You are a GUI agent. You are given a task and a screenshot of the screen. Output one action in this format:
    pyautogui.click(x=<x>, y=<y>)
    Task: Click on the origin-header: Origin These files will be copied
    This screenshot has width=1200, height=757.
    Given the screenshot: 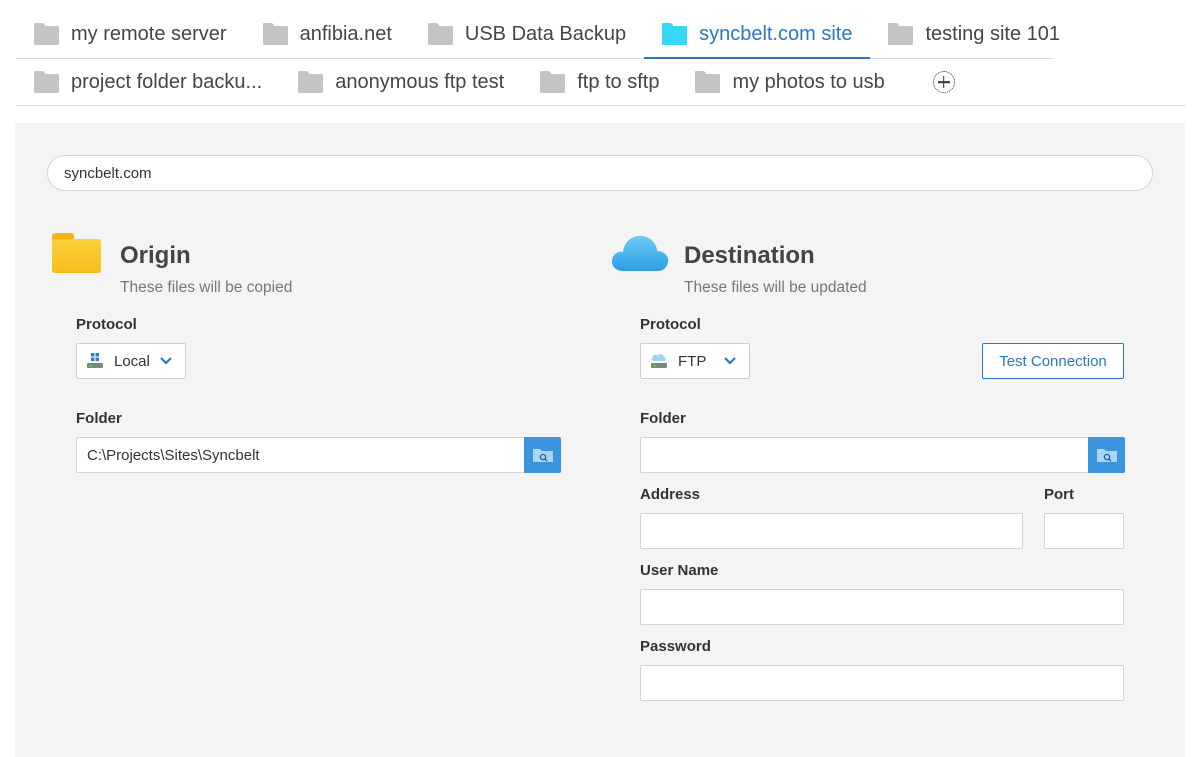 What is the action you would take?
    pyautogui.click(x=172, y=265)
    